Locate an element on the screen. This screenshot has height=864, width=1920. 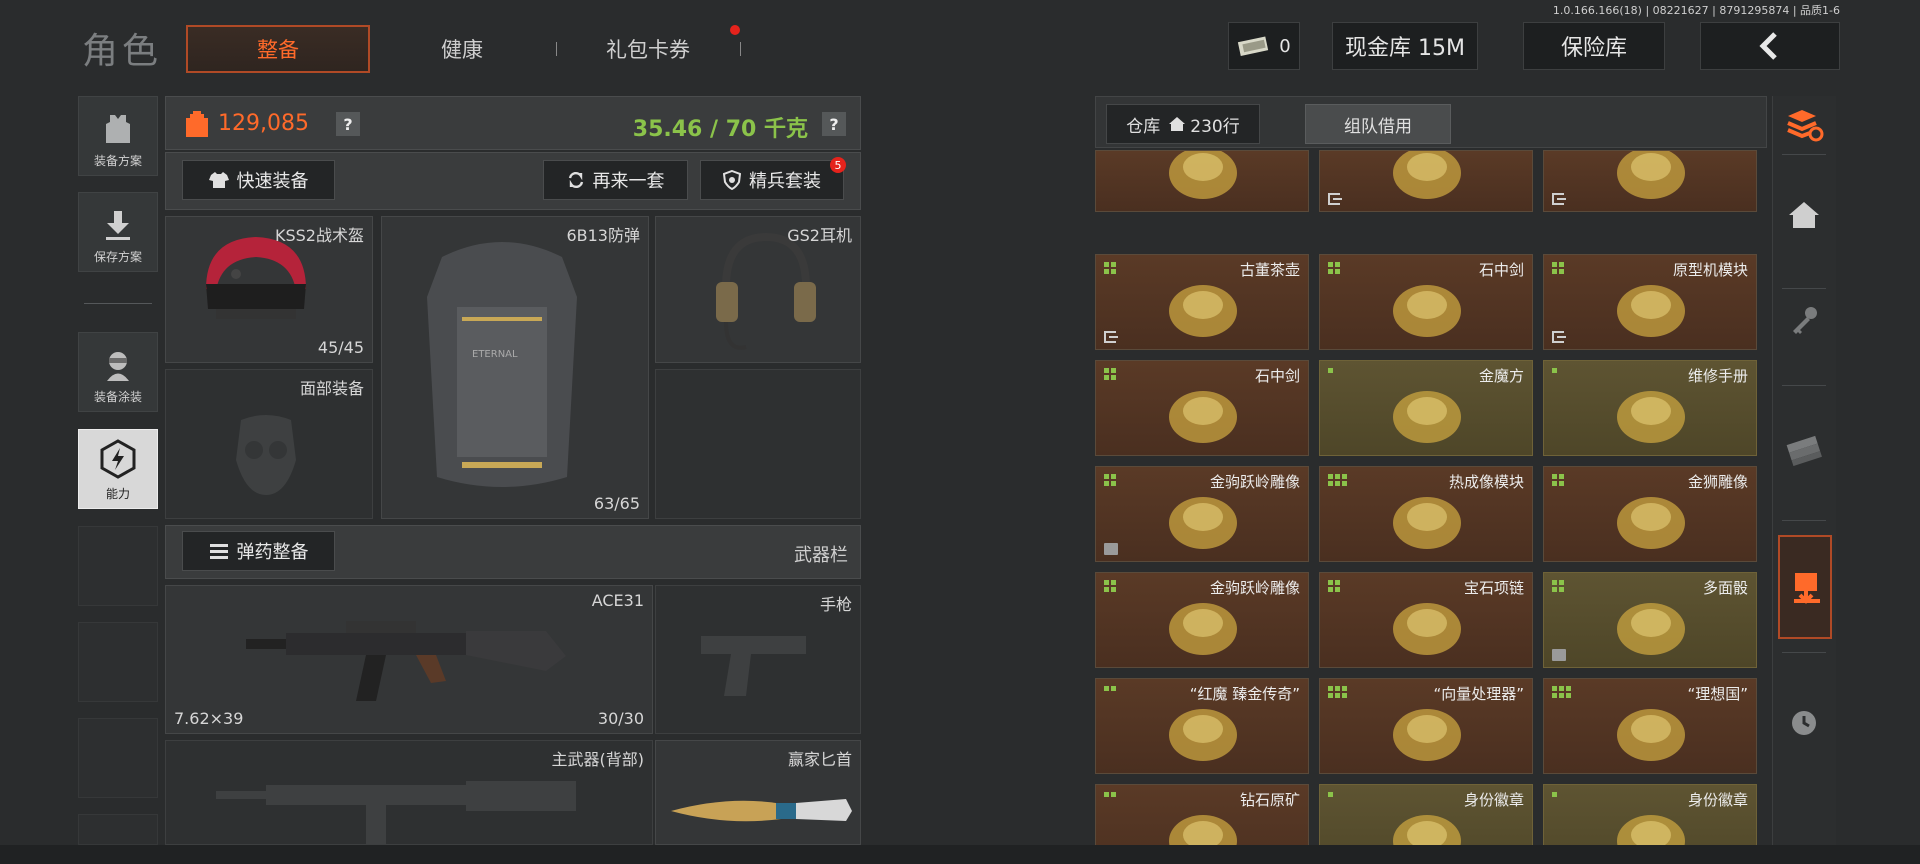
backpack-icon is located at coordinates (197, 124).